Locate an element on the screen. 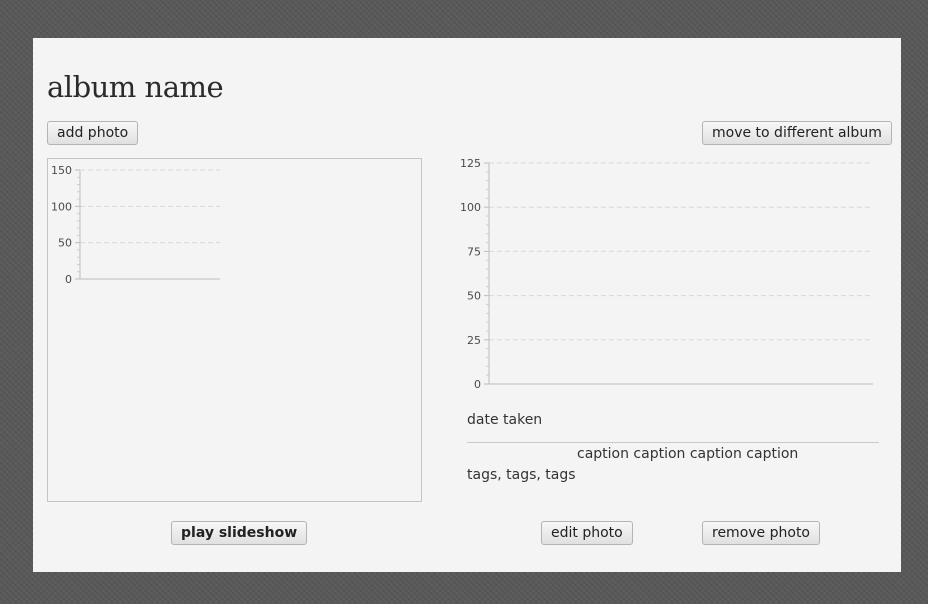  caption-text: caption caption caption caption is located at coordinates (688, 454).